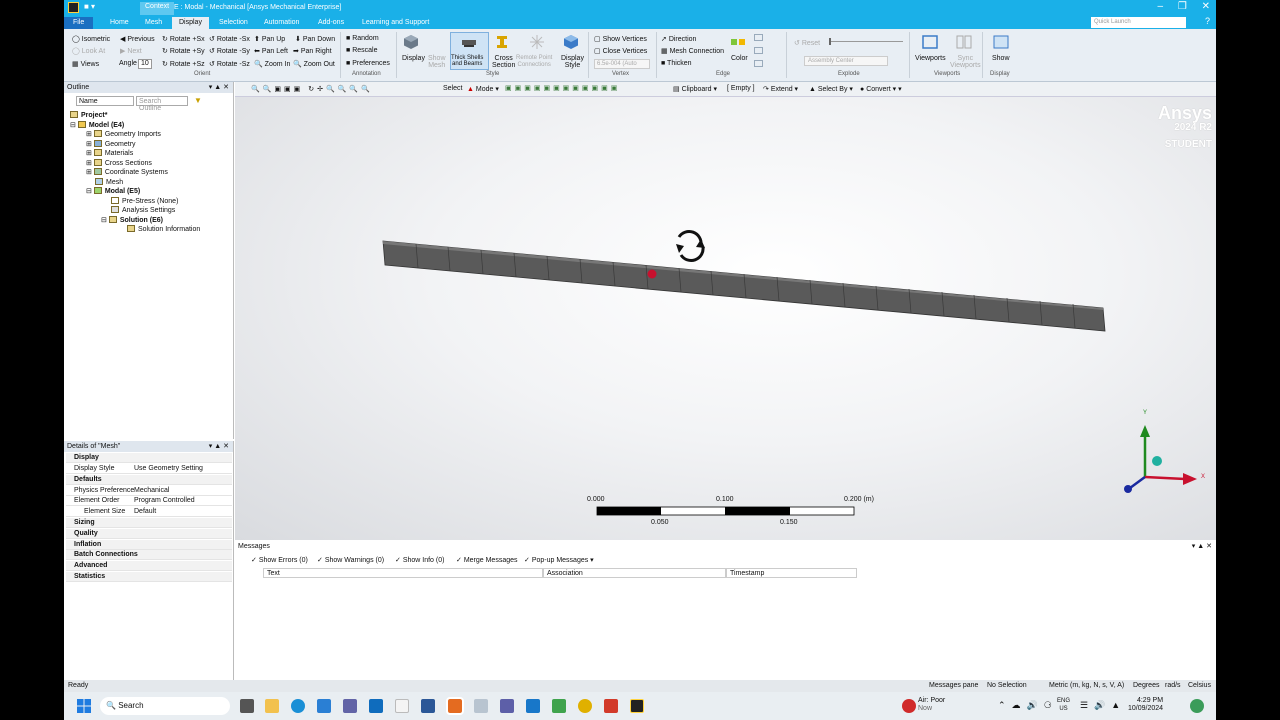 Image resolution: width=1280 pixels, height=720 pixels. Describe the element at coordinates (483, 89) in the screenshot. I see `mode-button: ▲ Mode ▾` at that location.